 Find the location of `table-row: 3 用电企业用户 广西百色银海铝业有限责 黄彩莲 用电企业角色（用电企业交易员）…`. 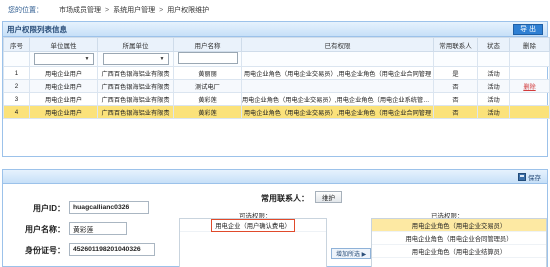

table-row: 3 用电企业用户 广西百色银海铝业有限责 黄彩莲 用电企业角色（用电企业交易员）… is located at coordinates (276, 99).